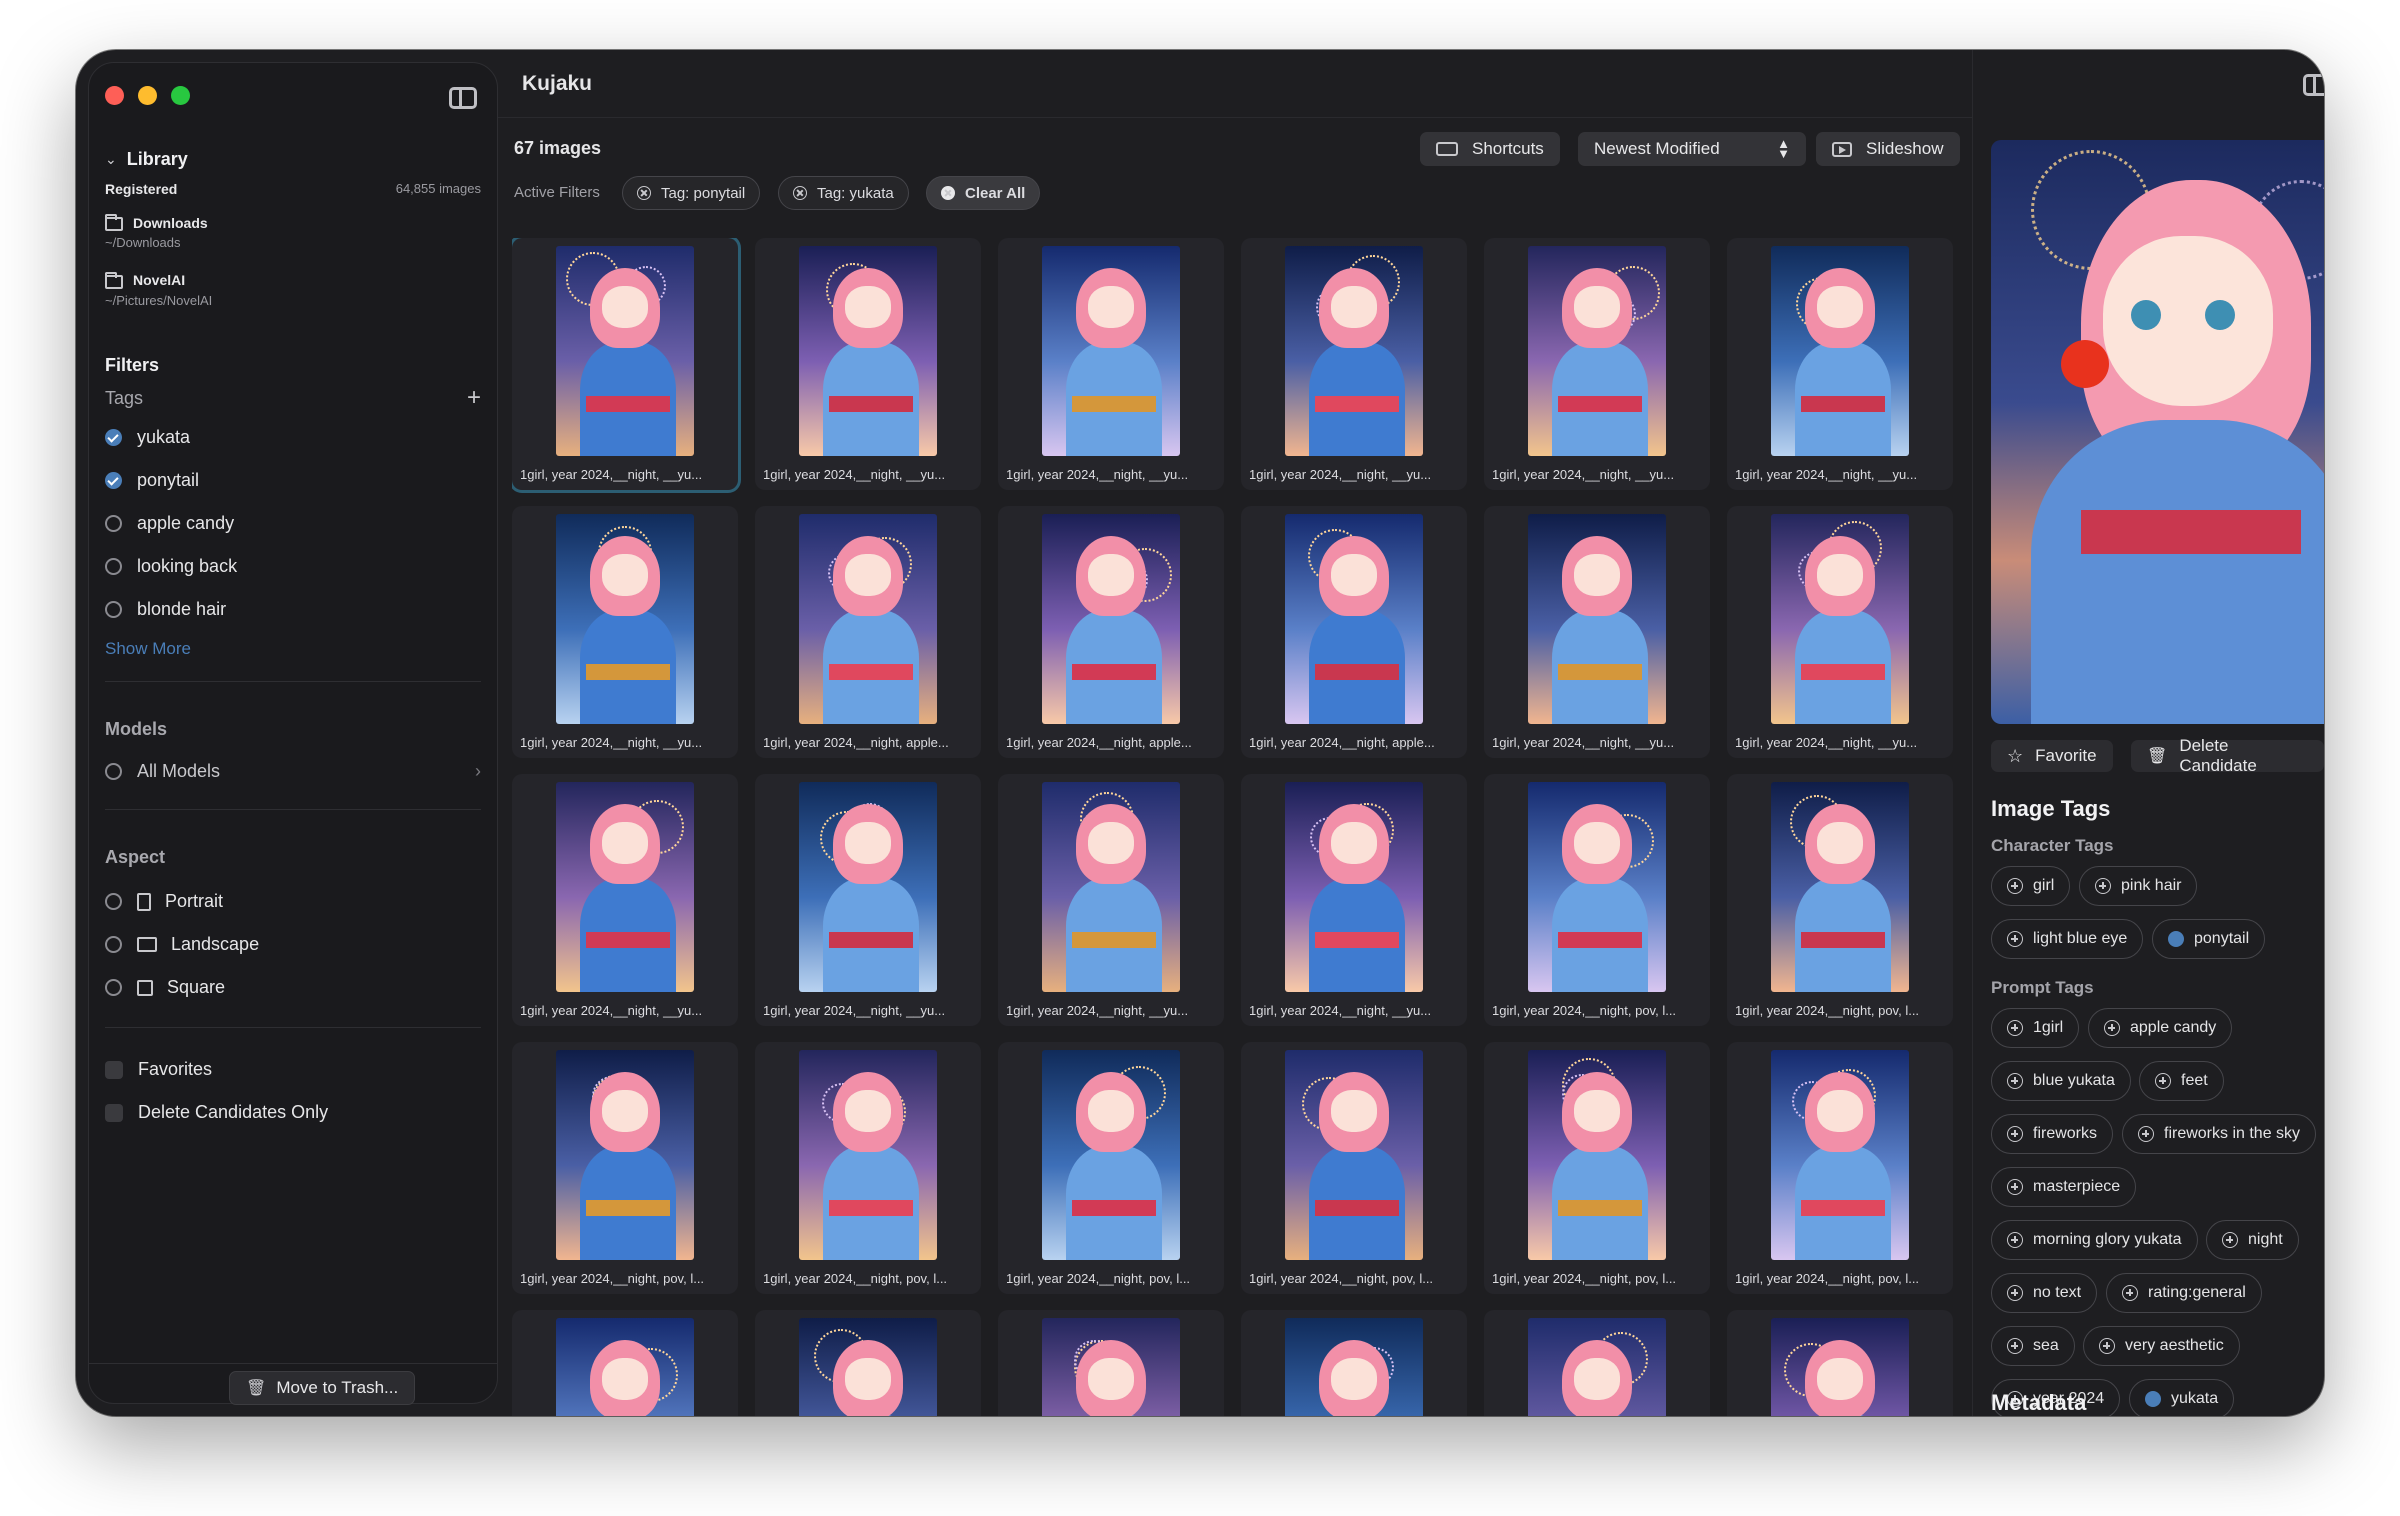  Describe the element at coordinates (147, 944) in the screenshot. I see `landscape-icon` at that location.